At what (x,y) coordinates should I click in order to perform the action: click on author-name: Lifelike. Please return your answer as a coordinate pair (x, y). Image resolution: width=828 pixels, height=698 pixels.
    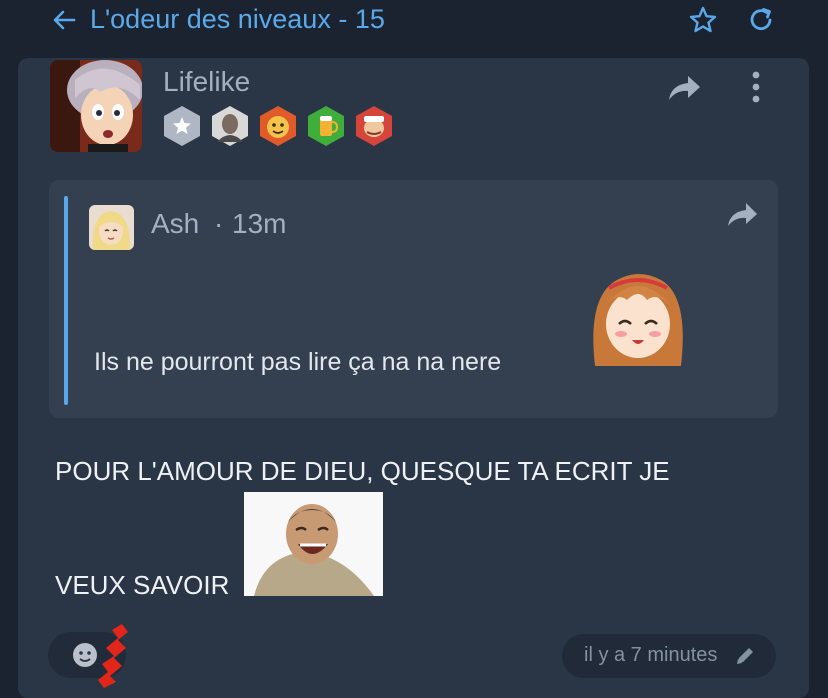
    Looking at the image, I should click on (206, 82).